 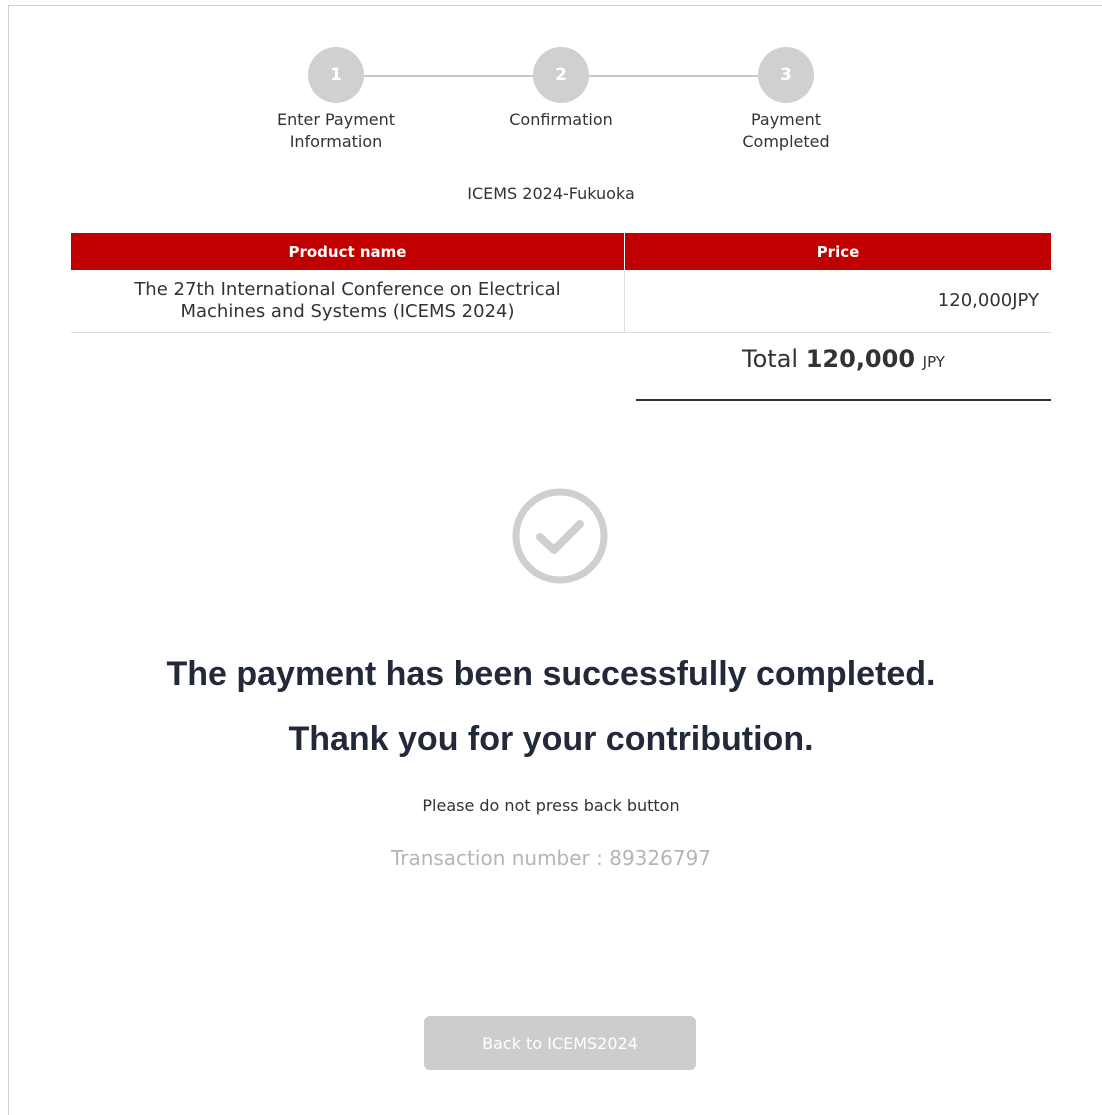 I want to click on column-header-product: Product name, so click(x=348, y=251).